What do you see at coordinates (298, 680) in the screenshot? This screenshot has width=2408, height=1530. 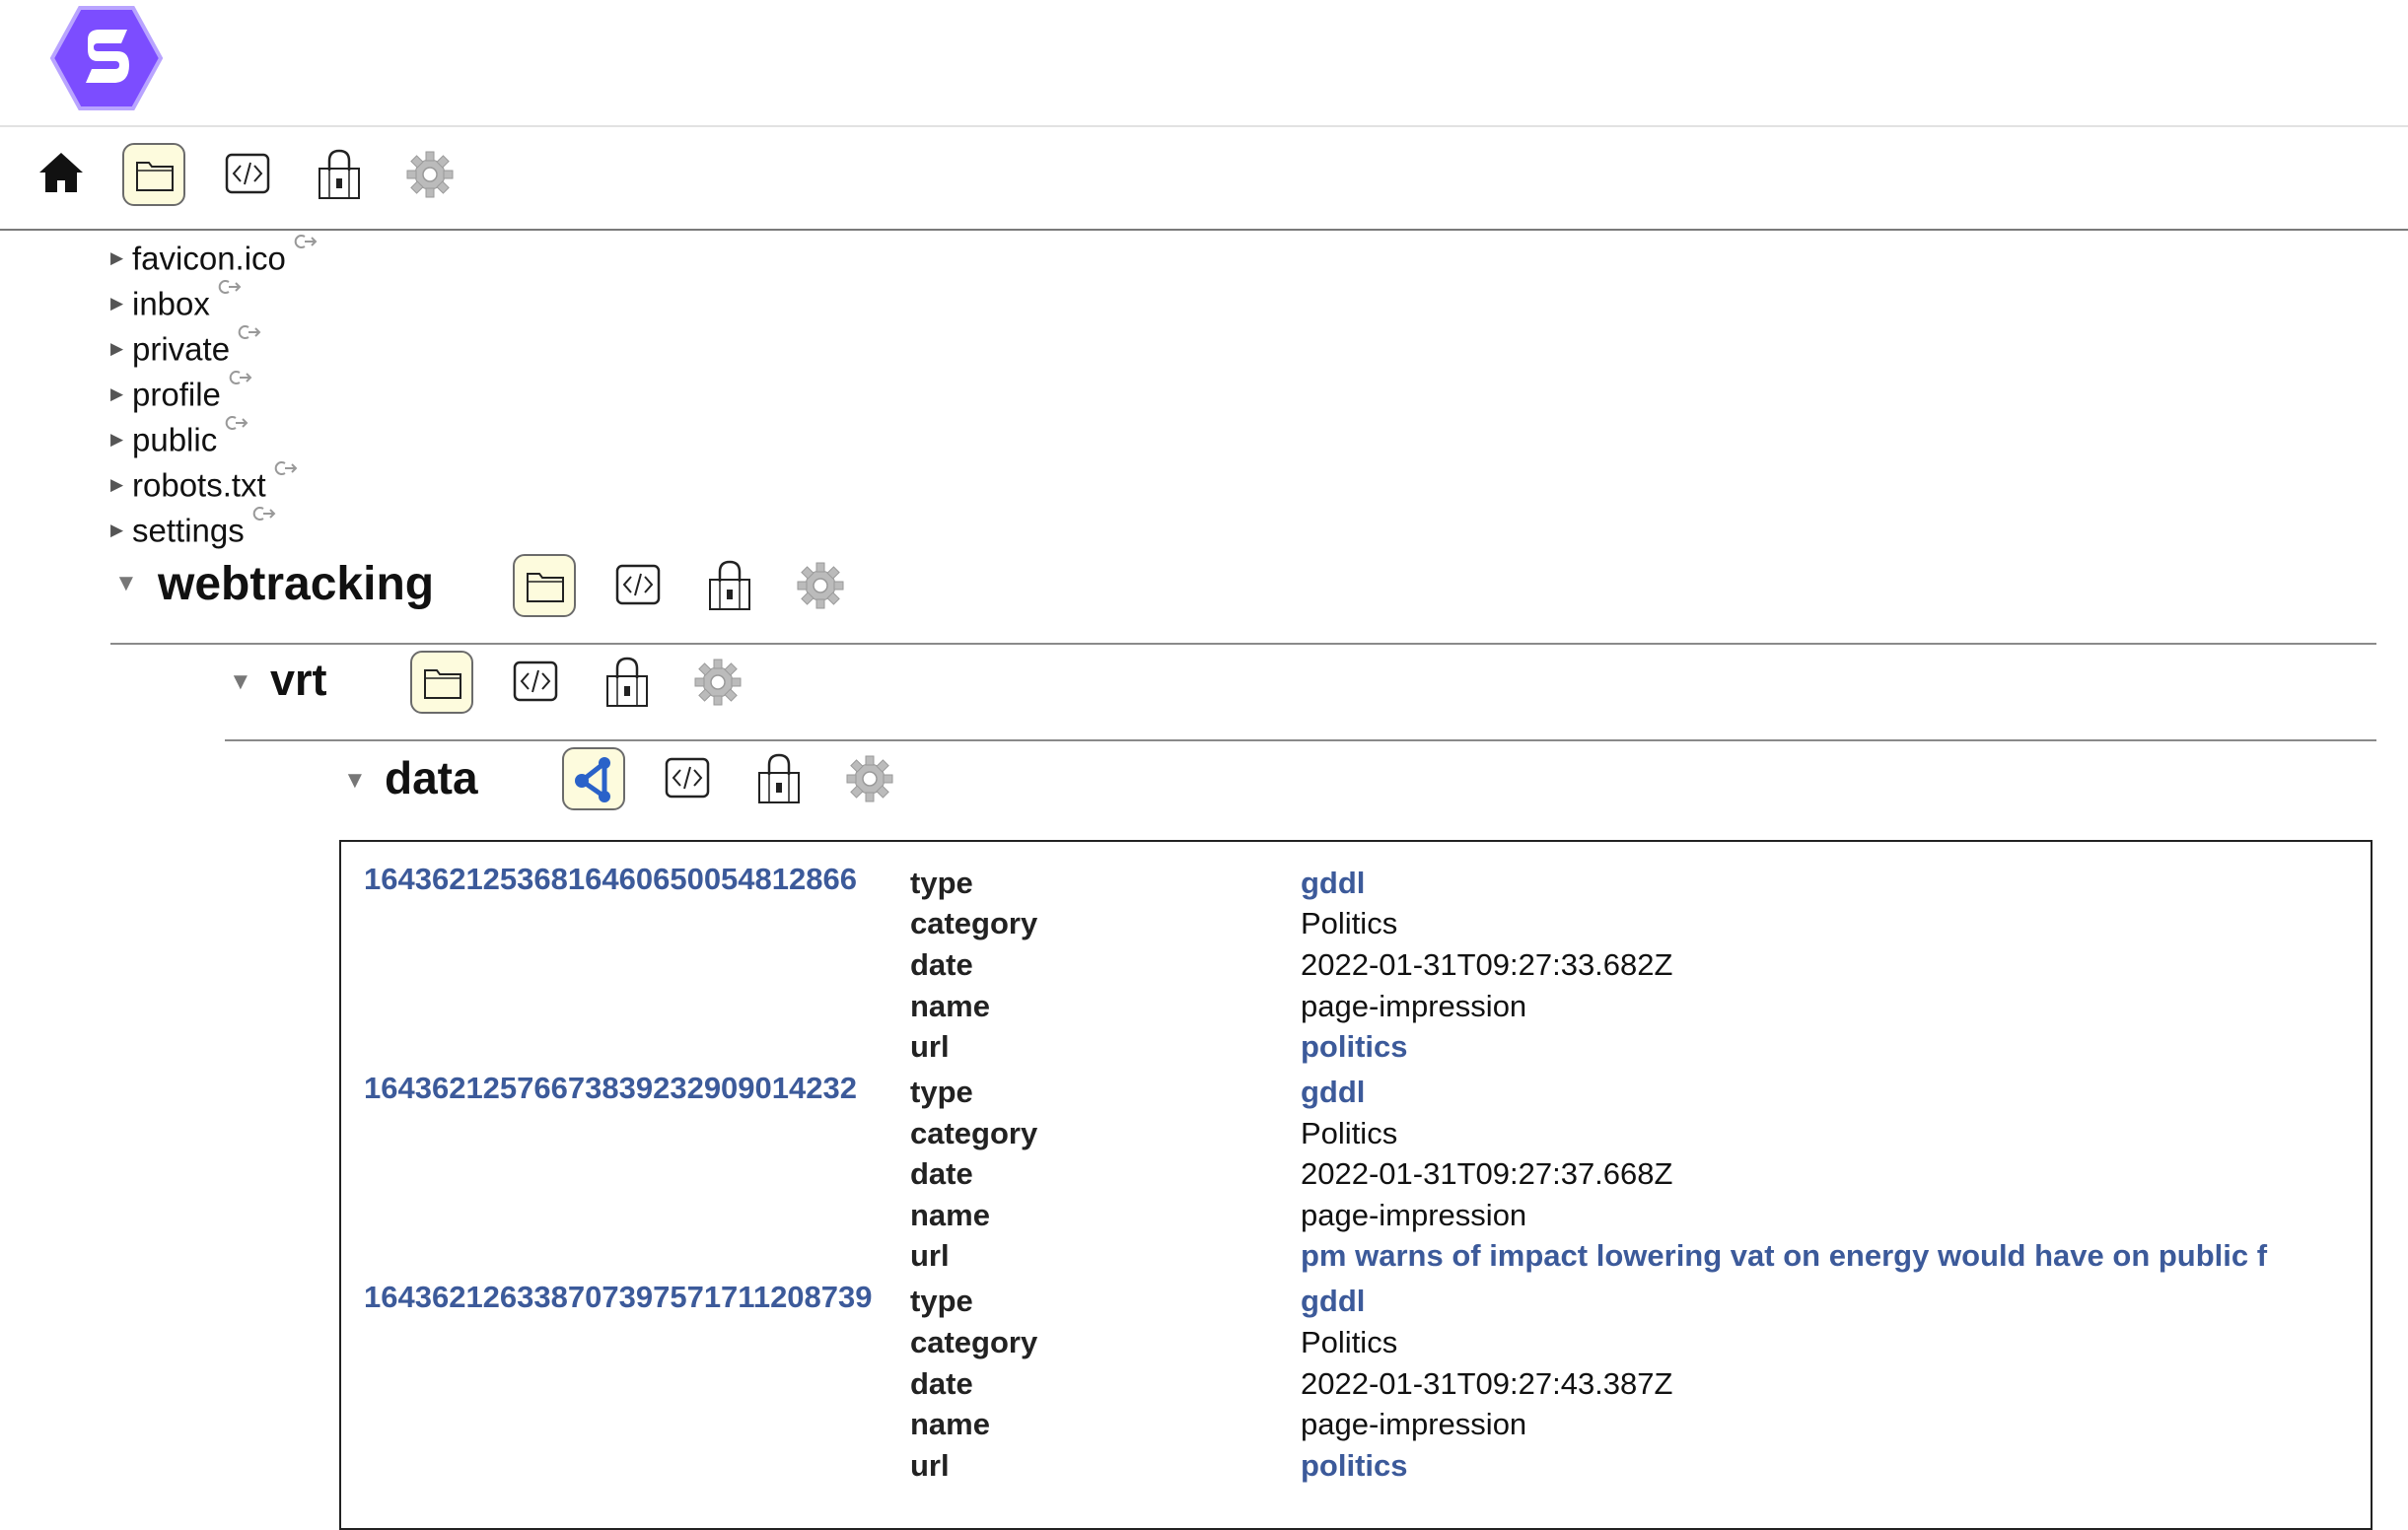 I see `folder-title-vrt: vrt` at bounding box center [298, 680].